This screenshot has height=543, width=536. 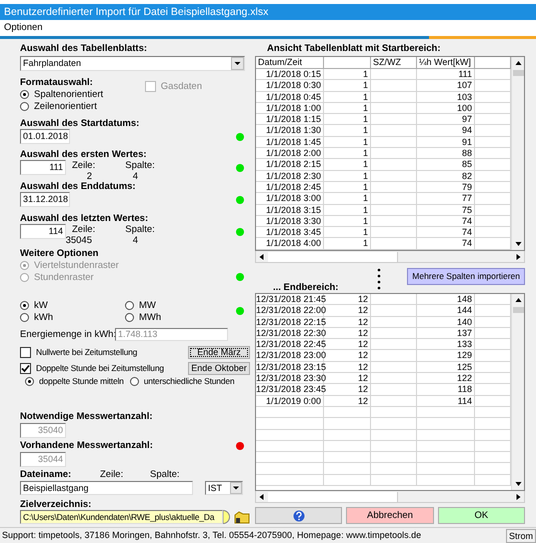 I want to click on help-button, so click(x=298, y=515).